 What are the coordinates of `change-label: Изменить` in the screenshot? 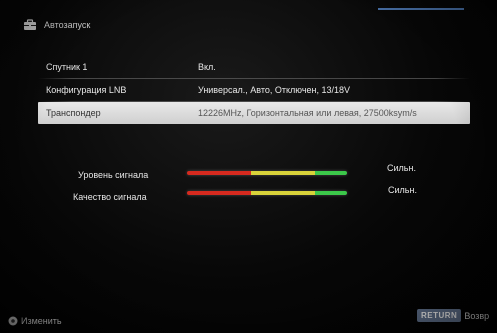 It's located at (41, 321).